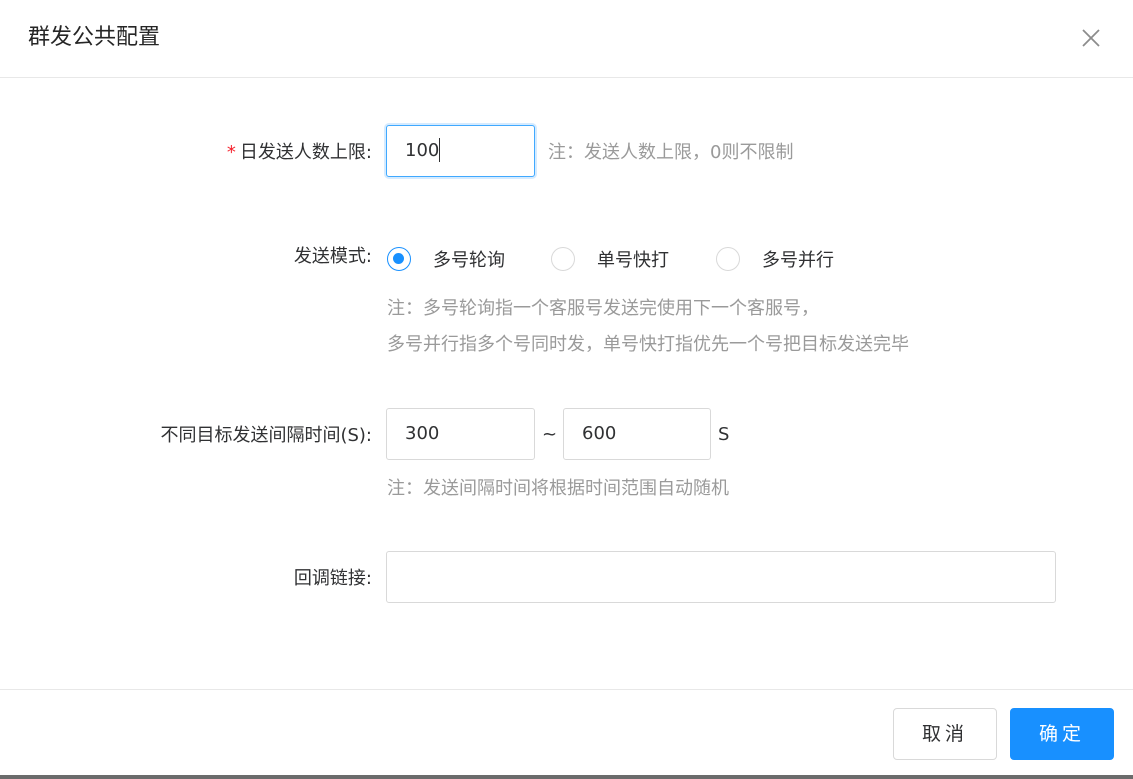  What do you see at coordinates (460, 434) in the screenshot?
I see `interval-min-input: 300` at bounding box center [460, 434].